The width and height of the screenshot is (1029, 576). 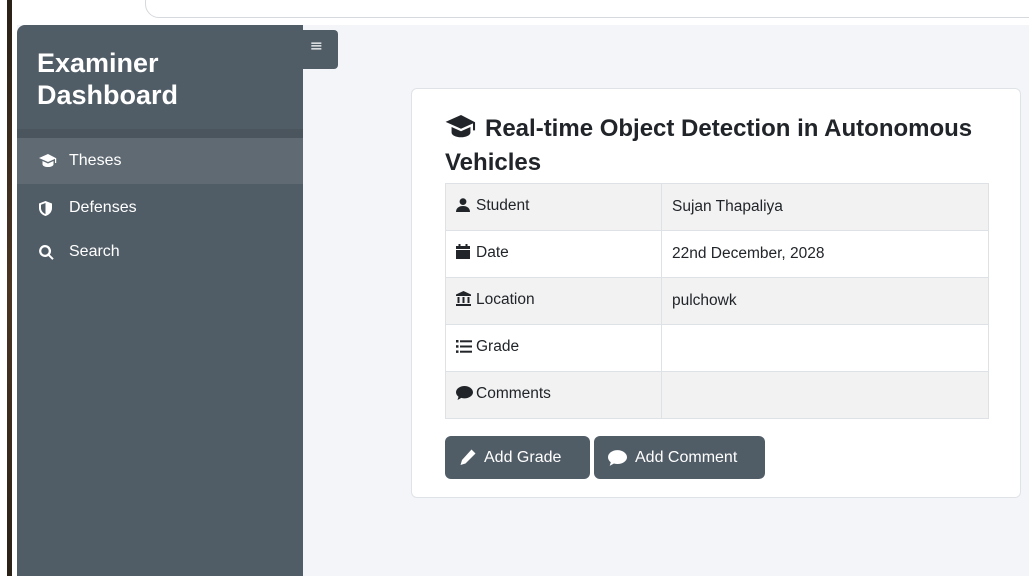 What do you see at coordinates (50, 208) in the screenshot?
I see `shield-icon` at bounding box center [50, 208].